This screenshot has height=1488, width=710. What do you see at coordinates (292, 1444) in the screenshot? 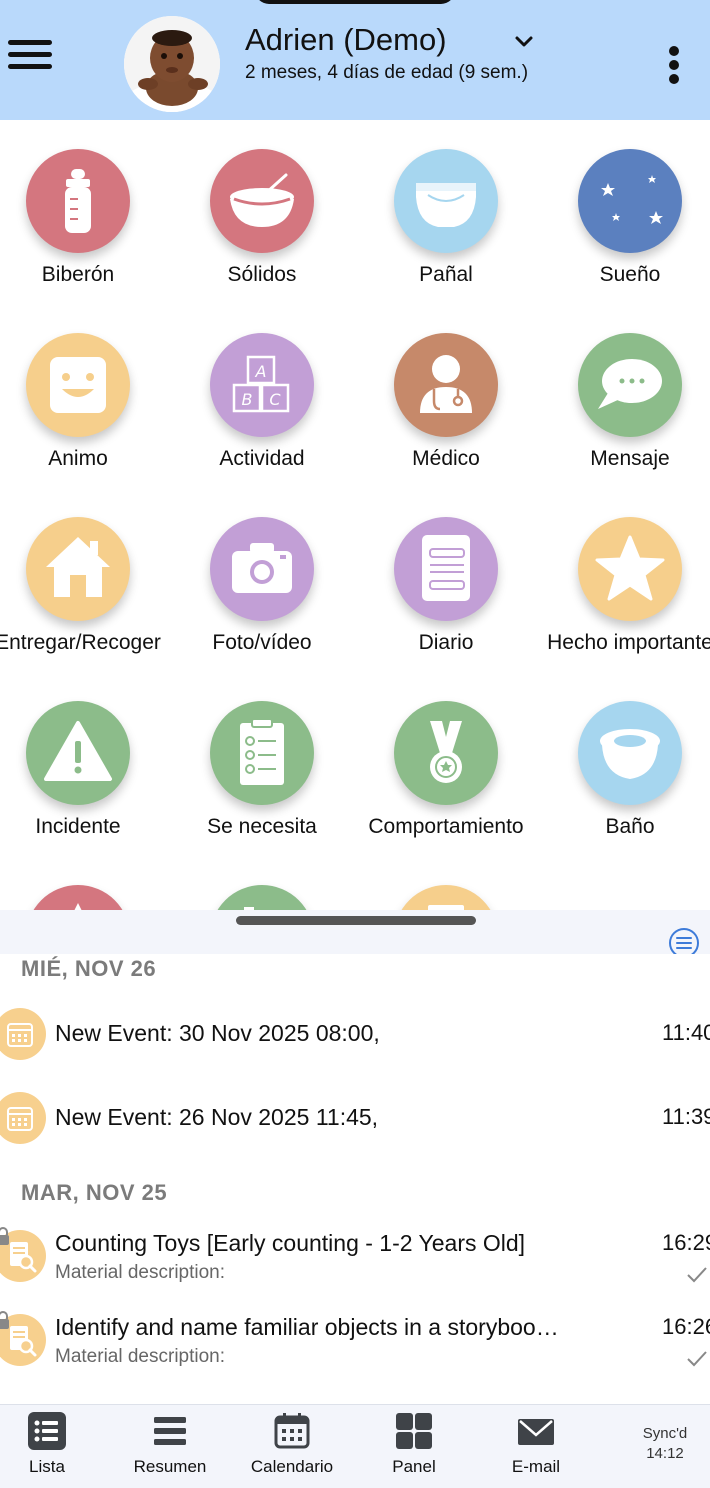
I see `tab-calendario: Calendario` at bounding box center [292, 1444].